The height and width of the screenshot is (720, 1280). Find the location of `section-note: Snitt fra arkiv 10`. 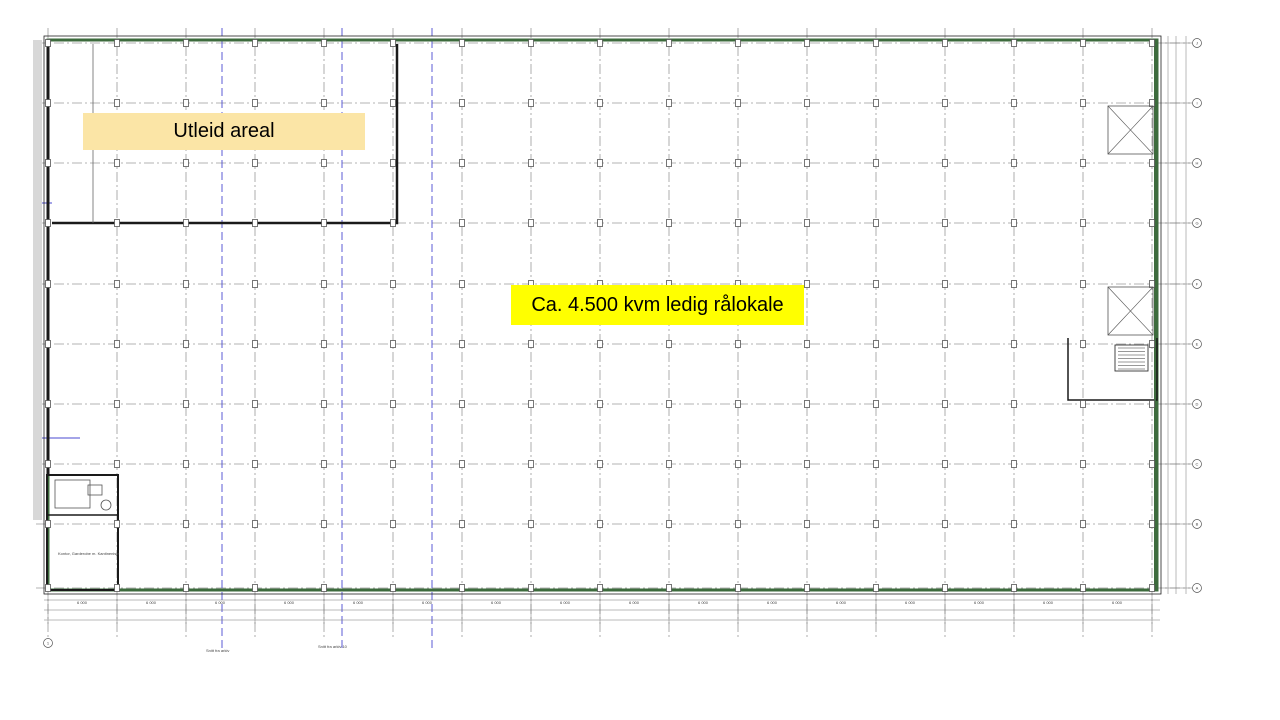

section-note: Snitt fra arkiv 10 is located at coordinates (333, 646).